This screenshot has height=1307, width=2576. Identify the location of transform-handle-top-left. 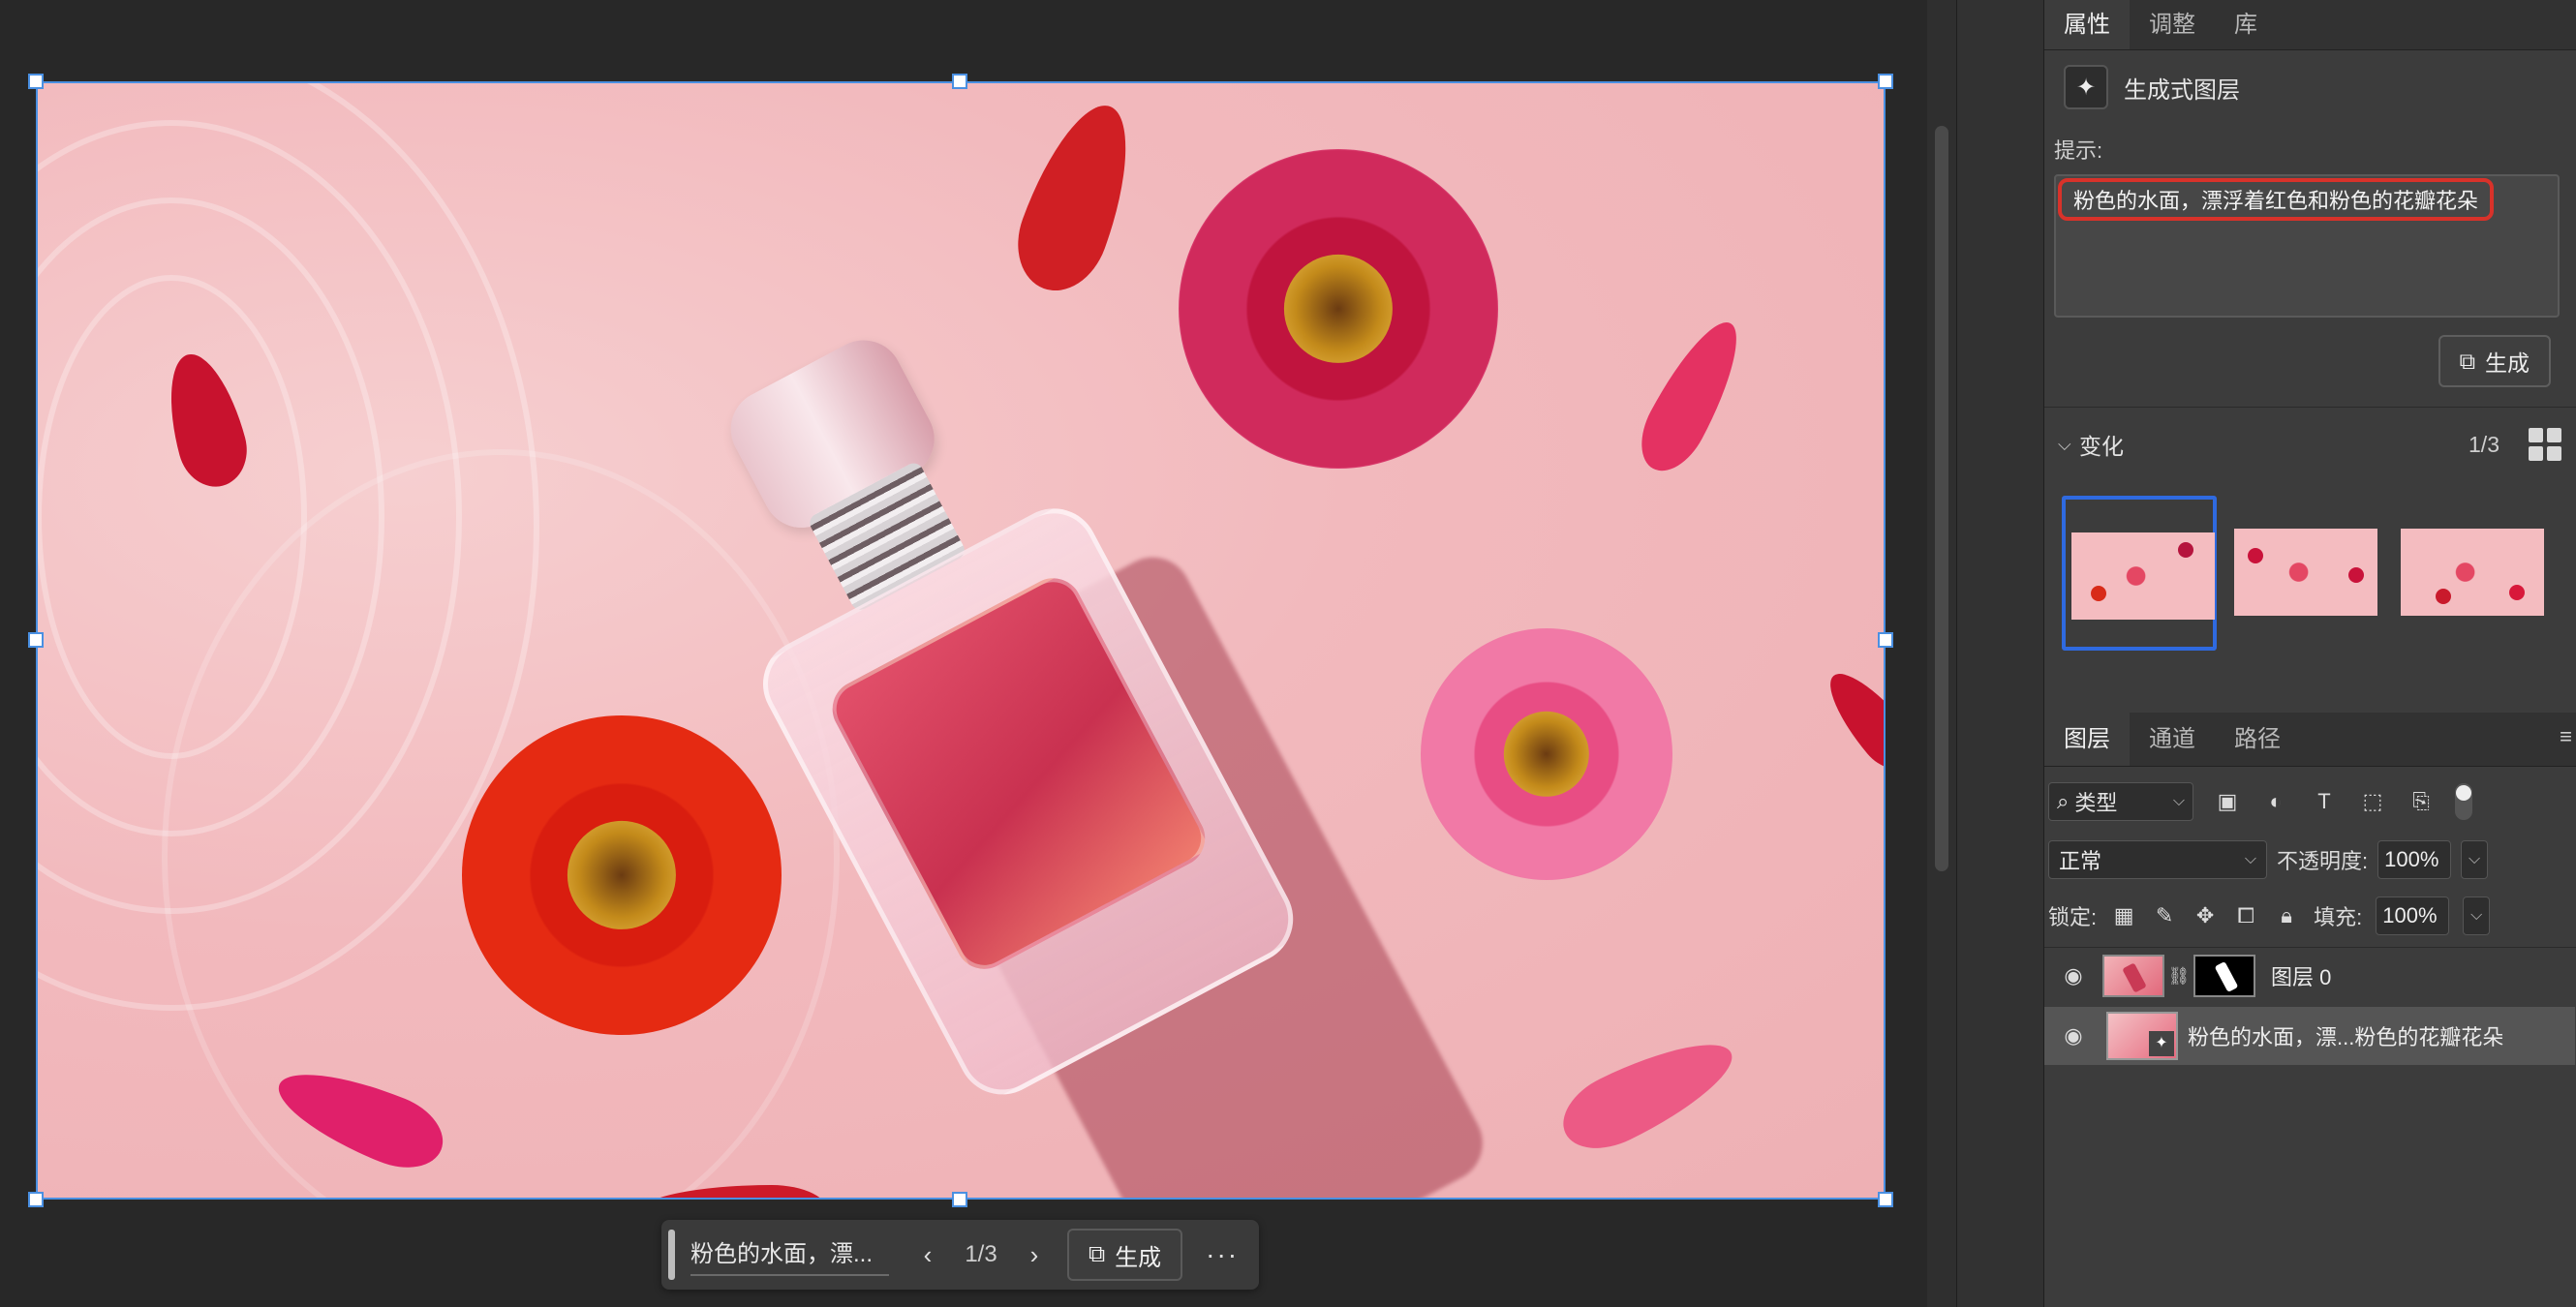
(36, 82).